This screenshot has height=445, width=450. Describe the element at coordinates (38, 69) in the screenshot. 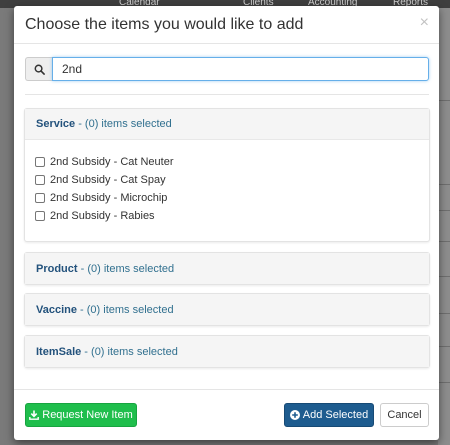

I see `search-icon` at that location.